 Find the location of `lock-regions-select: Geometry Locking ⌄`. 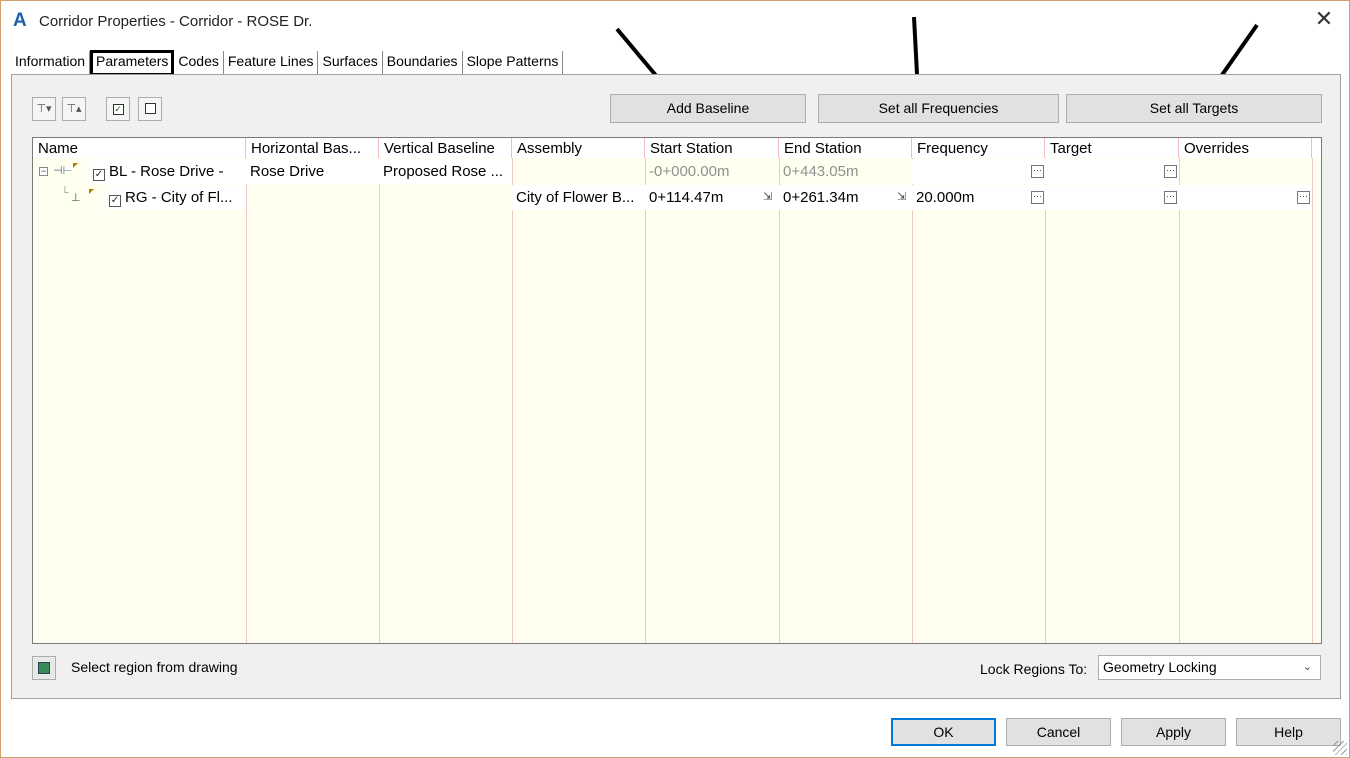

lock-regions-select: Geometry Locking ⌄ is located at coordinates (1209, 667).